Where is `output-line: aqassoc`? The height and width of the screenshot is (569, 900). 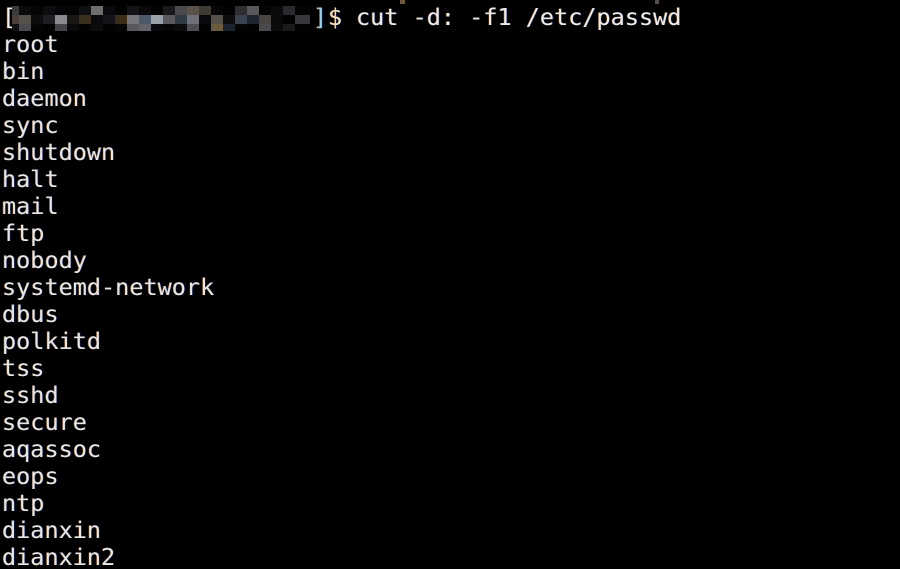
output-line: aqassoc is located at coordinates (52, 449).